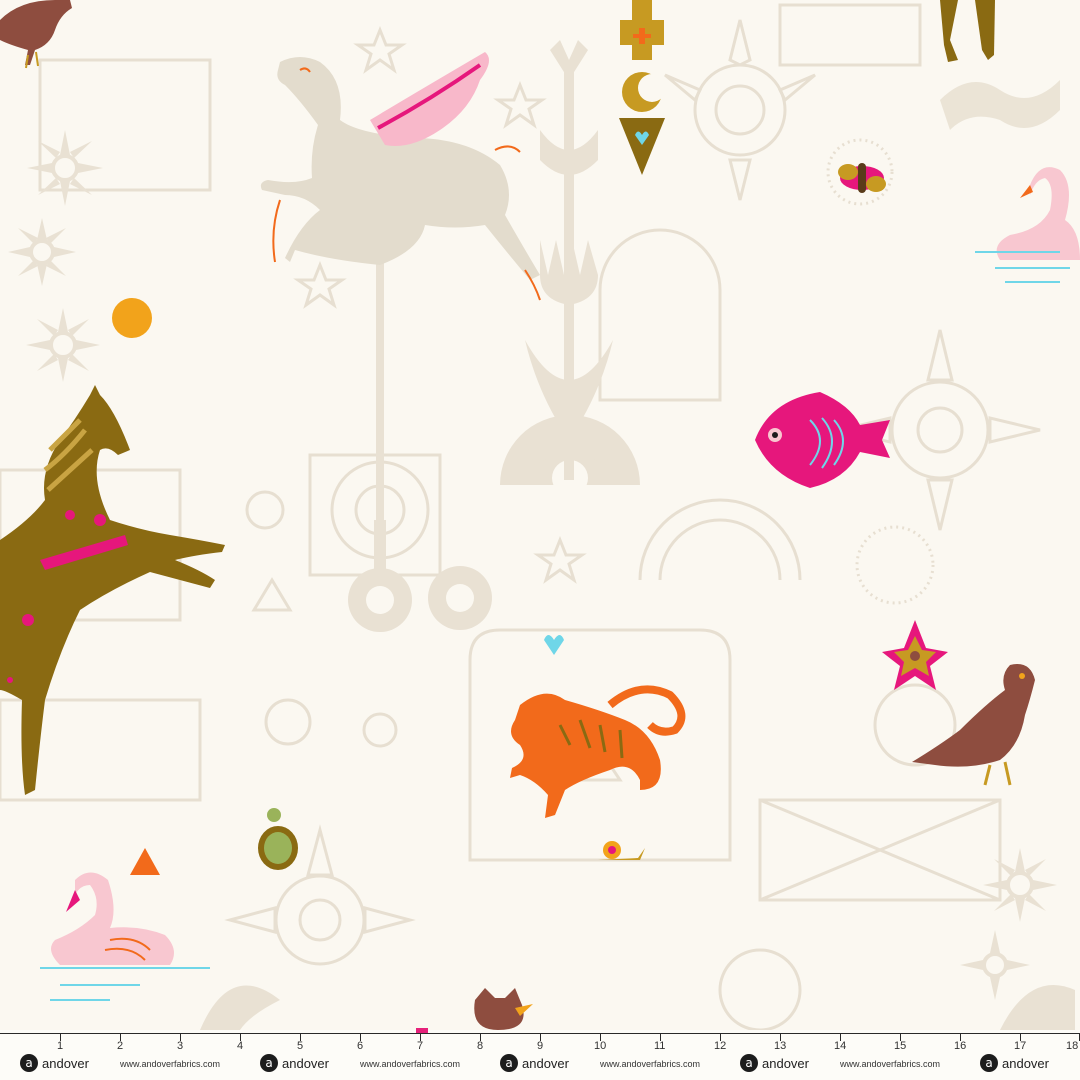 The height and width of the screenshot is (1080, 1080). What do you see at coordinates (569, 260) in the screenshot?
I see `hand-tree` at bounding box center [569, 260].